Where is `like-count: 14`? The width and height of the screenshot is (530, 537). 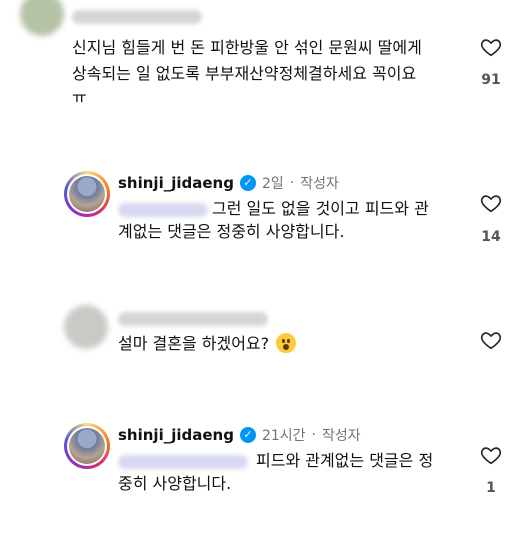 like-count: 14 is located at coordinates (491, 237).